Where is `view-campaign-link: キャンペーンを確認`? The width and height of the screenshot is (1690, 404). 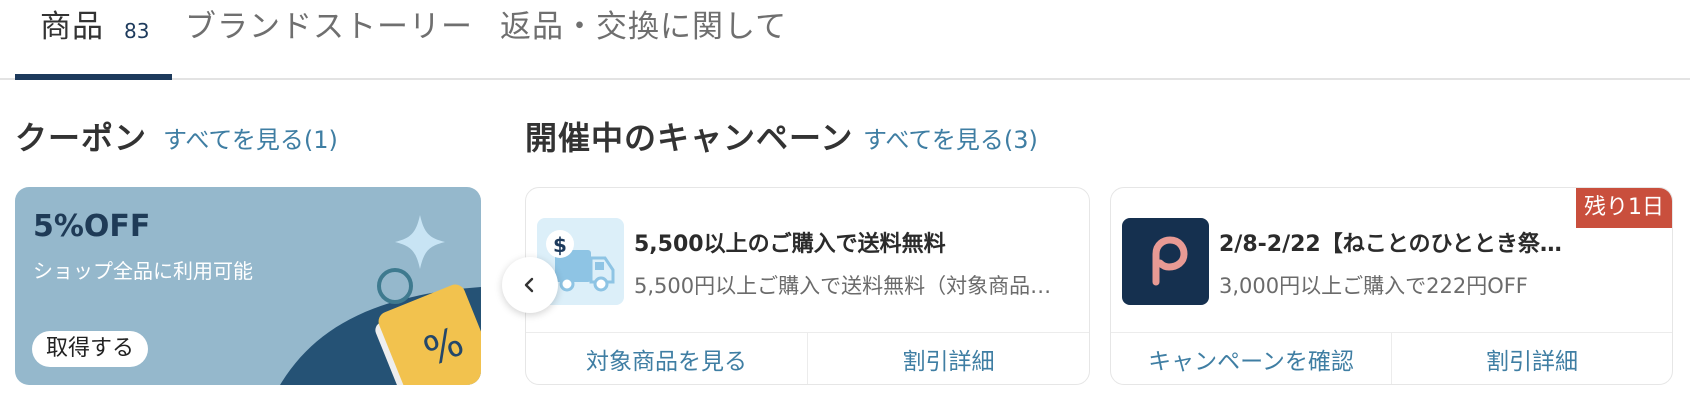
view-campaign-link: キャンペーンを確認 is located at coordinates (1251, 358).